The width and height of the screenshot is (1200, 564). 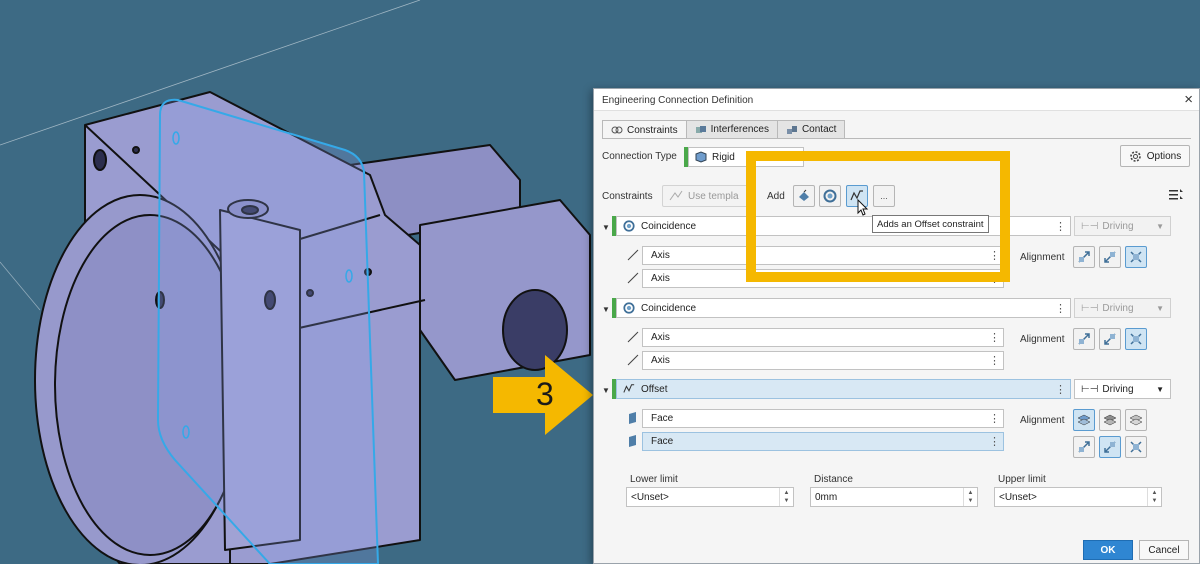 What do you see at coordinates (660, 337) in the screenshot?
I see `constraint-2-element-1-label: Axis` at bounding box center [660, 337].